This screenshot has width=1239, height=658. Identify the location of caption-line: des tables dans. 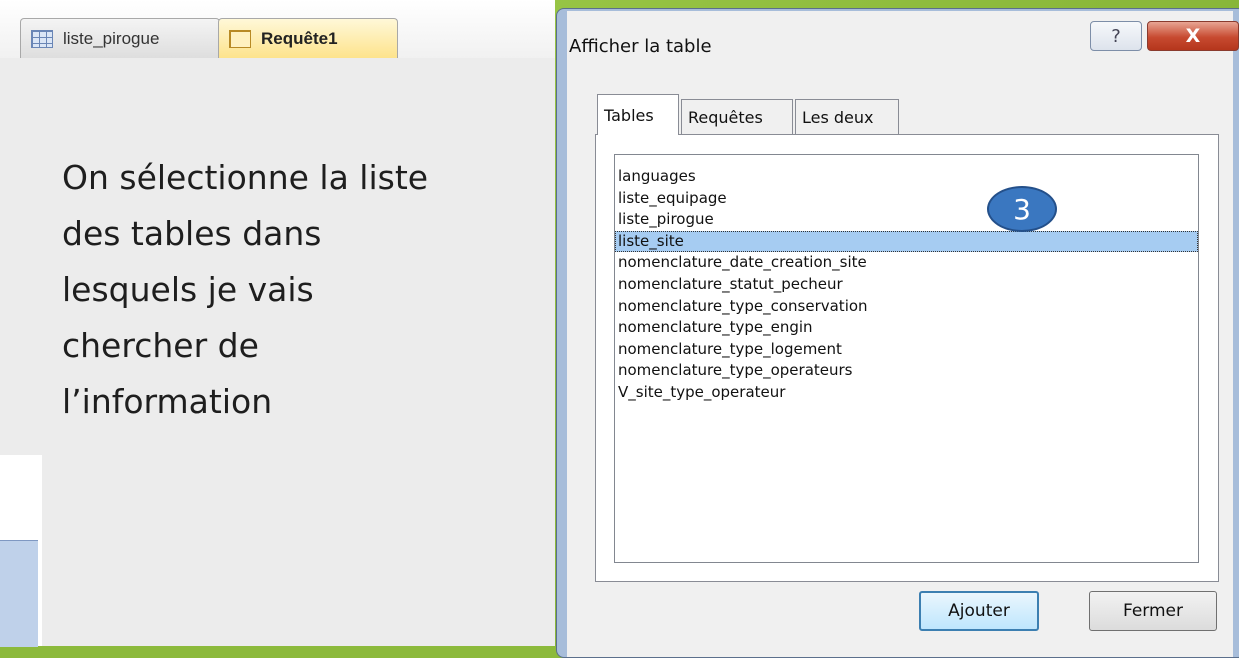
(192, 233).